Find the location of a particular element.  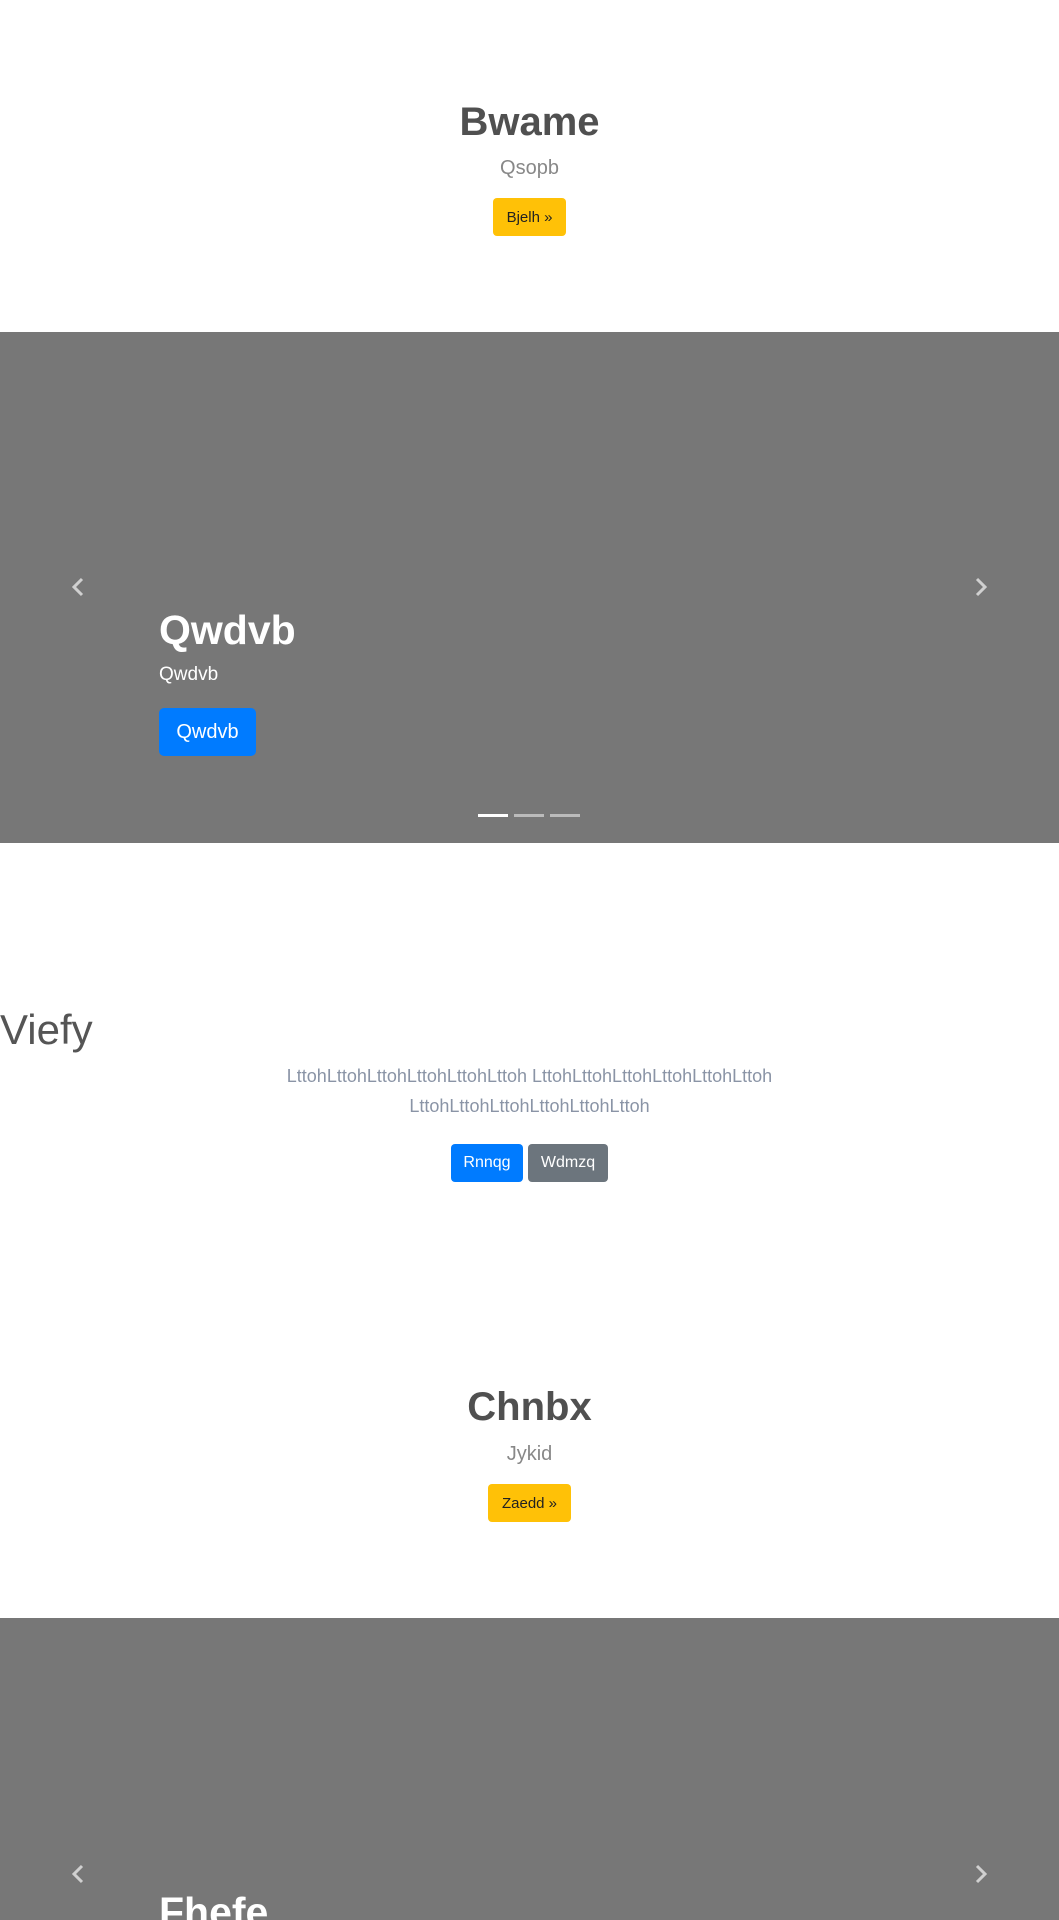

hero-cta-button: Bjelh » is located at coordinates (529, 217).